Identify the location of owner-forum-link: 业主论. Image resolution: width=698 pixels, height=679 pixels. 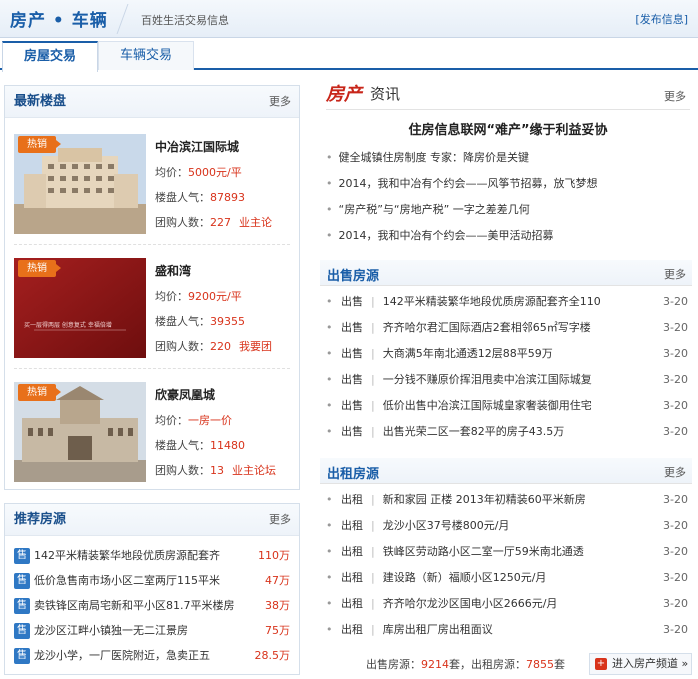
(255, 222).